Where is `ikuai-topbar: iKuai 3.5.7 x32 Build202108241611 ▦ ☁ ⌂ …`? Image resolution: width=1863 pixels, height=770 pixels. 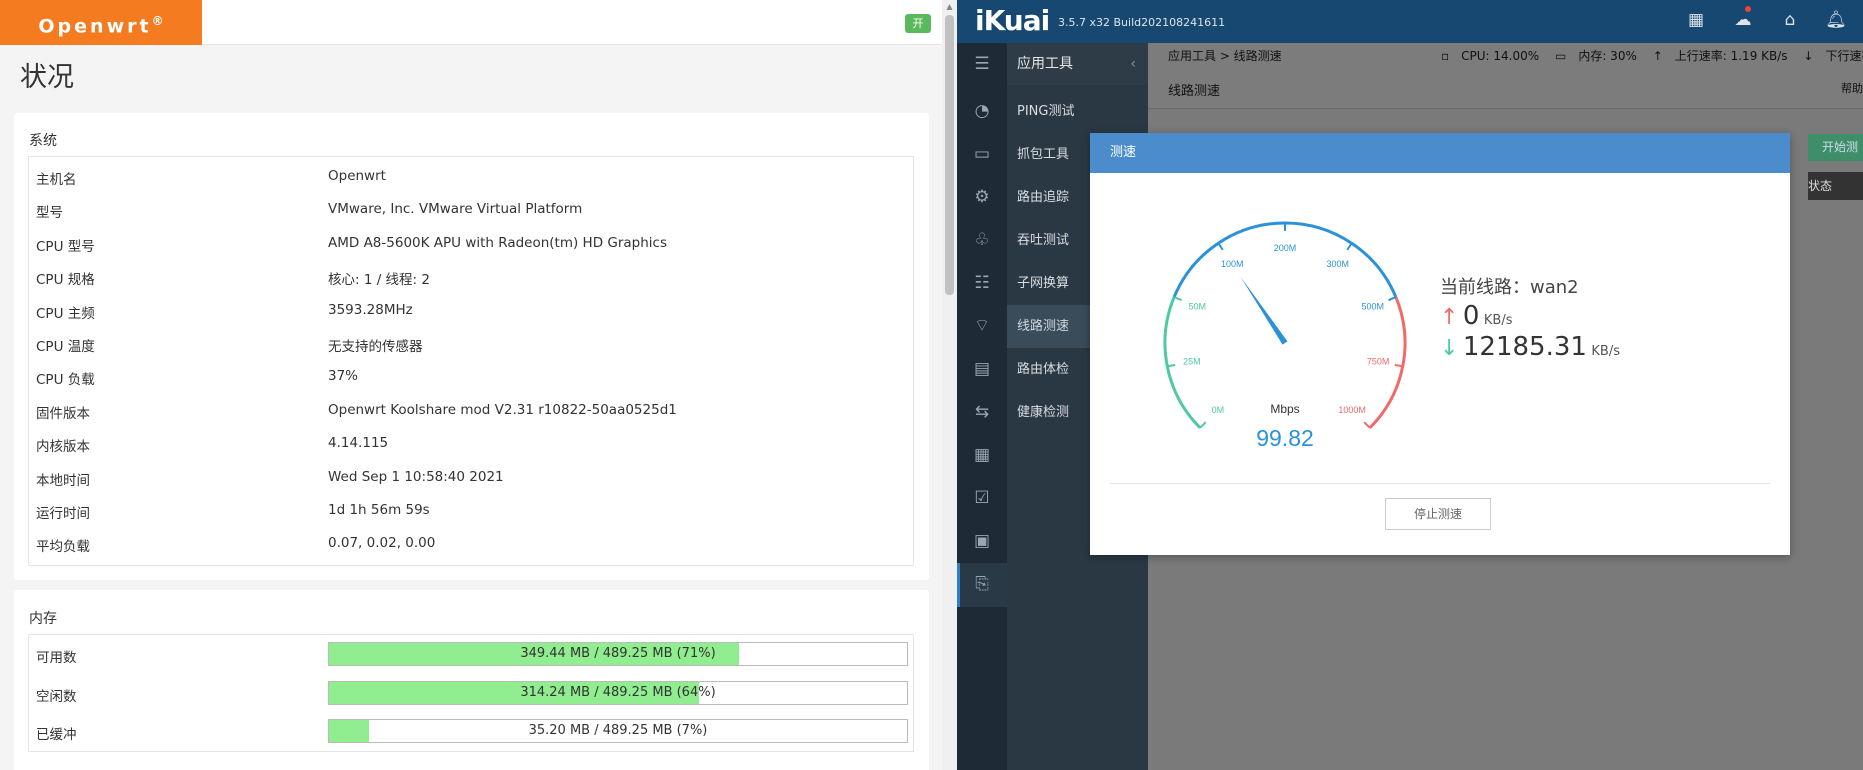
ikuai-topbar: iKuai 3.5.7 x32 Build202108241611 ▦ ☁ ⌂ … is located at coordinates (1410, 21).